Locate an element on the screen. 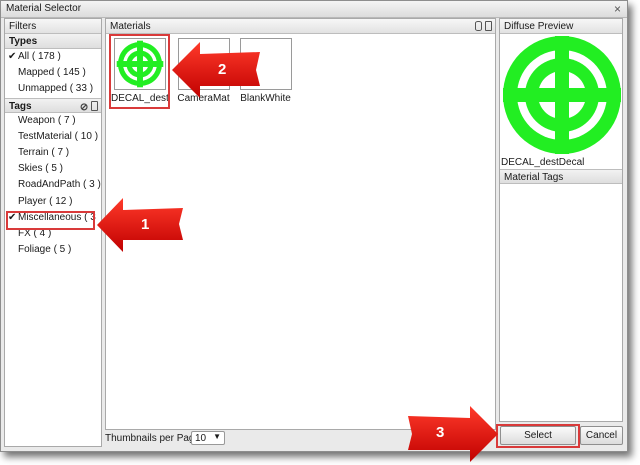 The image size is (640, 465). cylinder-icon is located at coordinates (479, 26).